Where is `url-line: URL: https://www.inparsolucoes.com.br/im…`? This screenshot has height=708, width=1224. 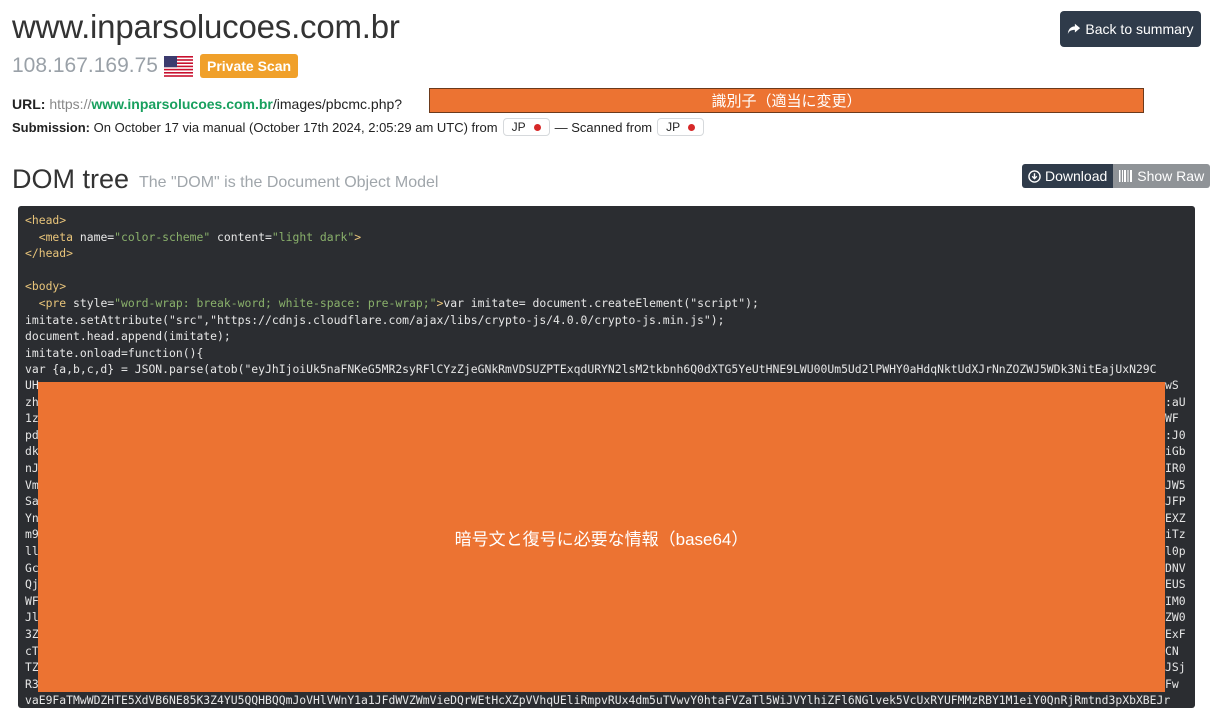
url-line: URL: https://www.inparsolucoes.com.br/im… is located at coordinates (207, 104).